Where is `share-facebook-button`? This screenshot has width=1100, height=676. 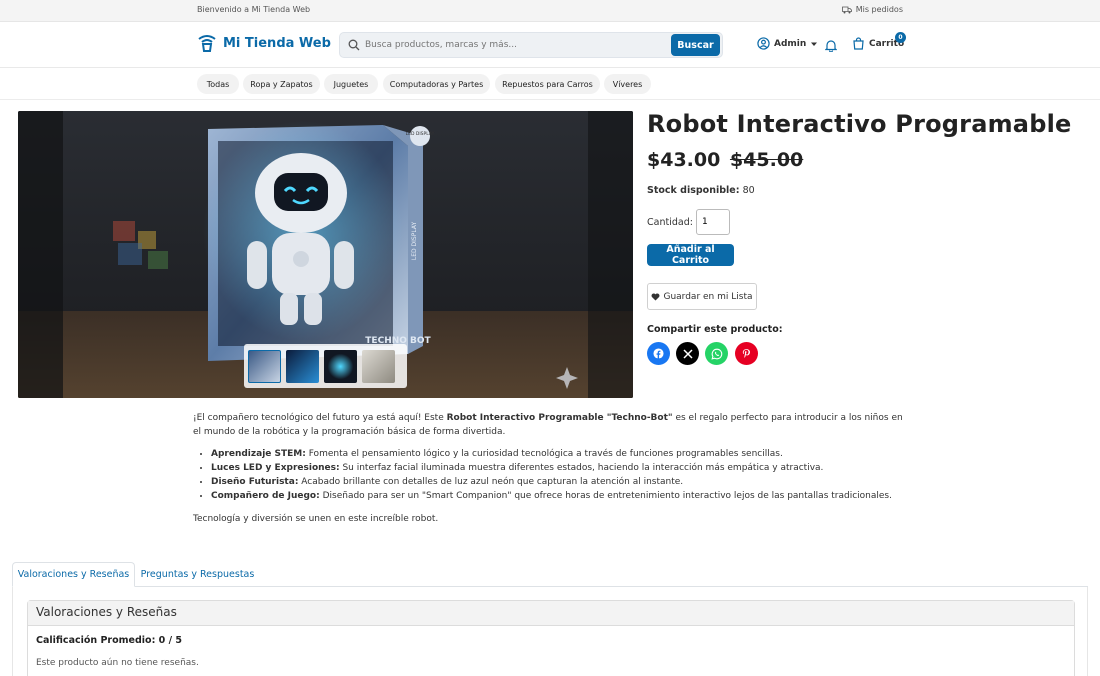 share-facebook-button is located at coordinates (658, 353).